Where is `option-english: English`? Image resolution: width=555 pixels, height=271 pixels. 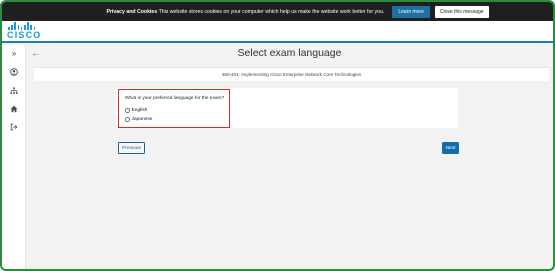
option-english: English is located at coordinates (136, 110).